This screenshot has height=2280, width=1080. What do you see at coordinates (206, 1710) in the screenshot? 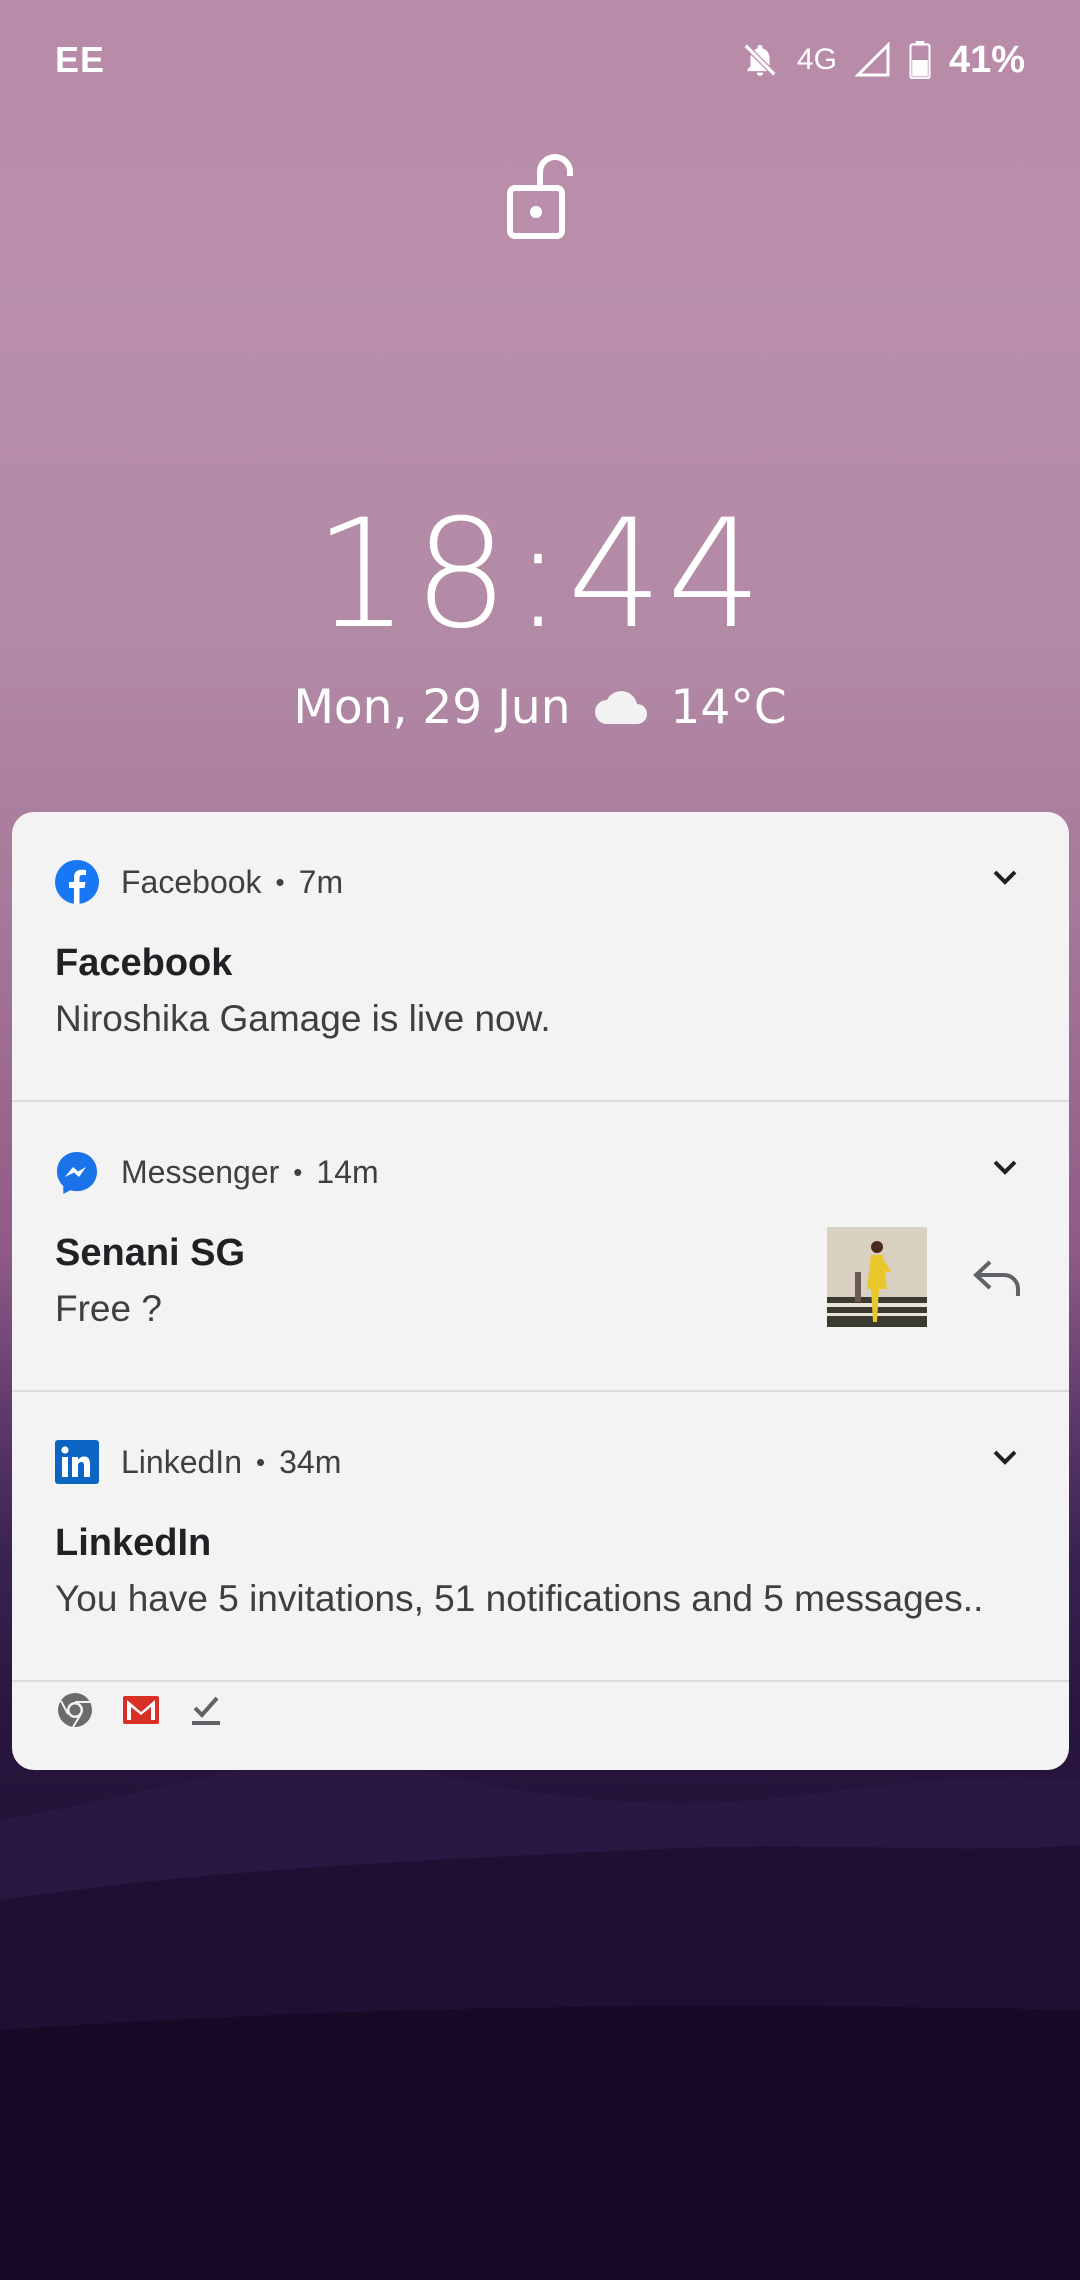
I see `tasks-check-icon` at bounding box center [206, 1710].